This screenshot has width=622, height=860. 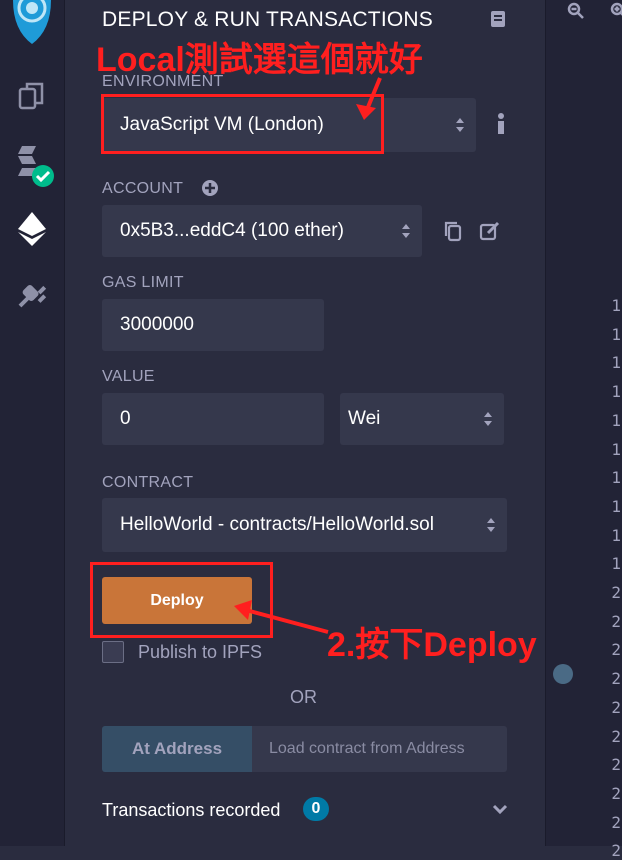 What do you see at coordinates (200, 652) in the screenshot?
I see `publish-ipfs-label: Publish to IPFS` at bounding box center [200, 652].